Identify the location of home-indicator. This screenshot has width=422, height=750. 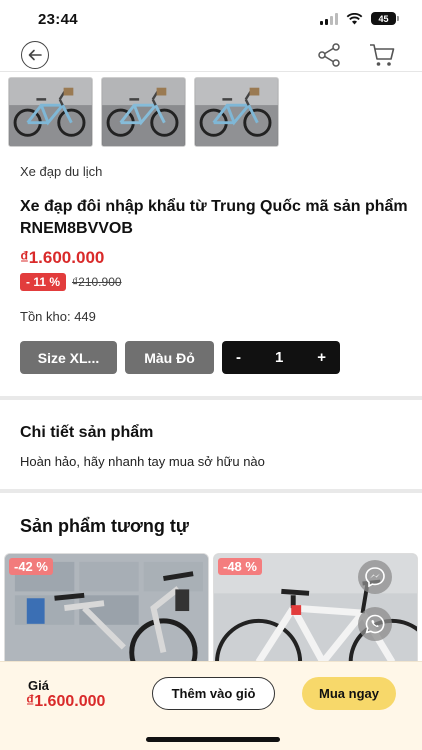
(213, 739).